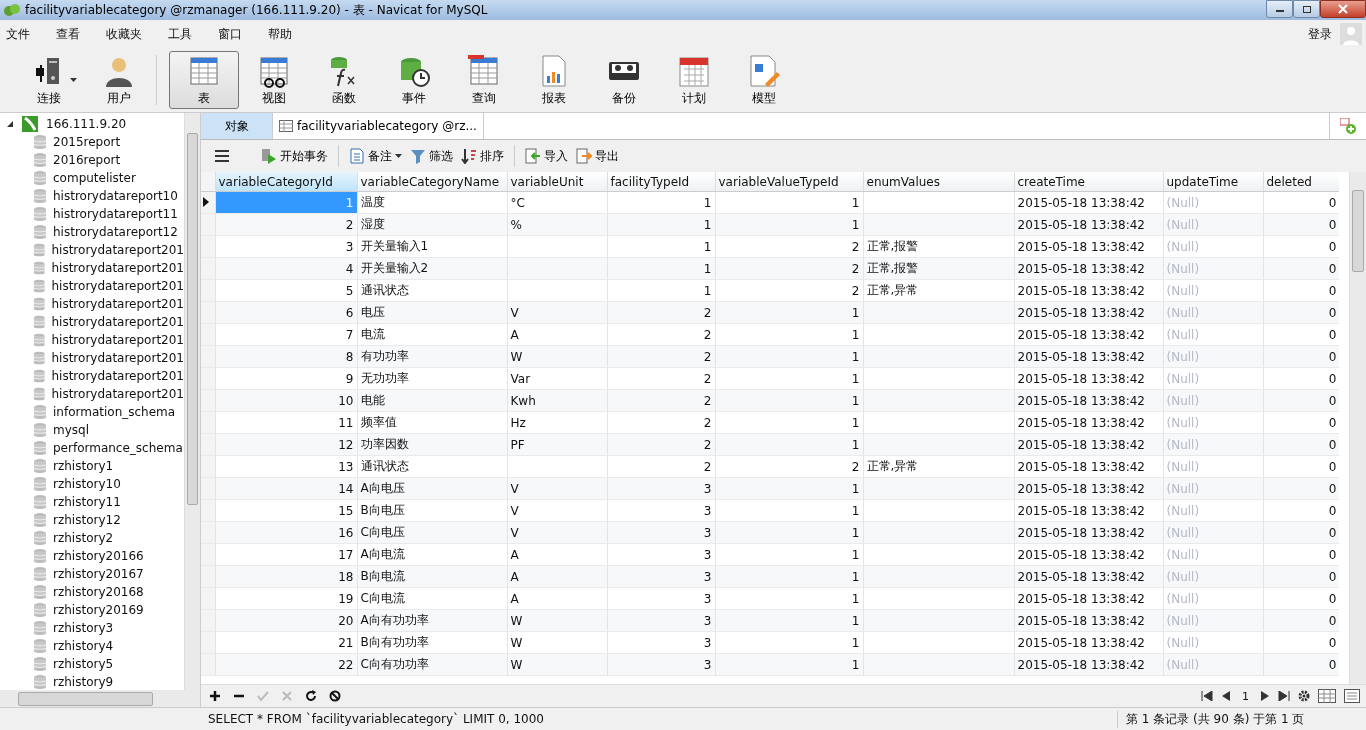 The height and width of the screenshot is (730, 1366). I want to click on column-header: facilityTypeId, so click(661, 182).